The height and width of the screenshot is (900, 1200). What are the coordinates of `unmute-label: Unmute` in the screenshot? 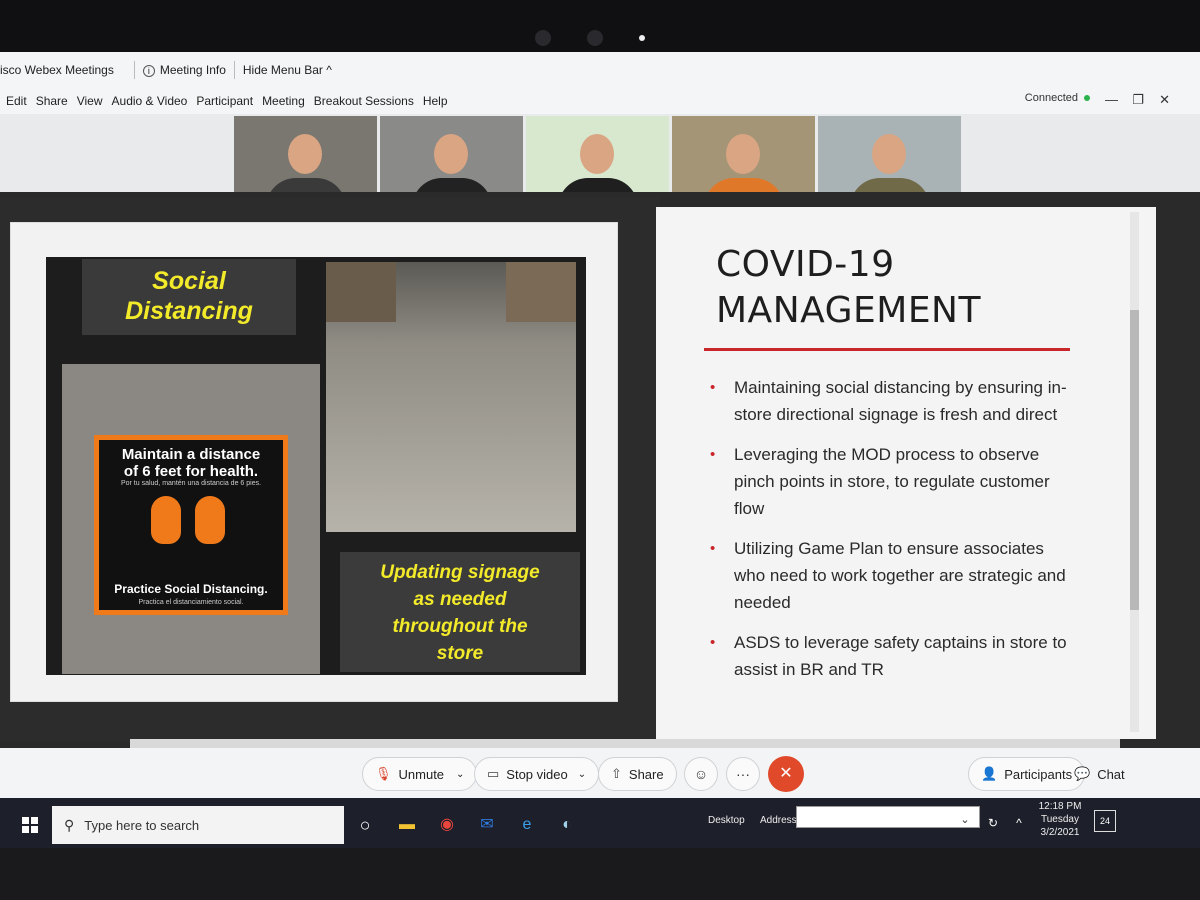 It's located at (421, 774).